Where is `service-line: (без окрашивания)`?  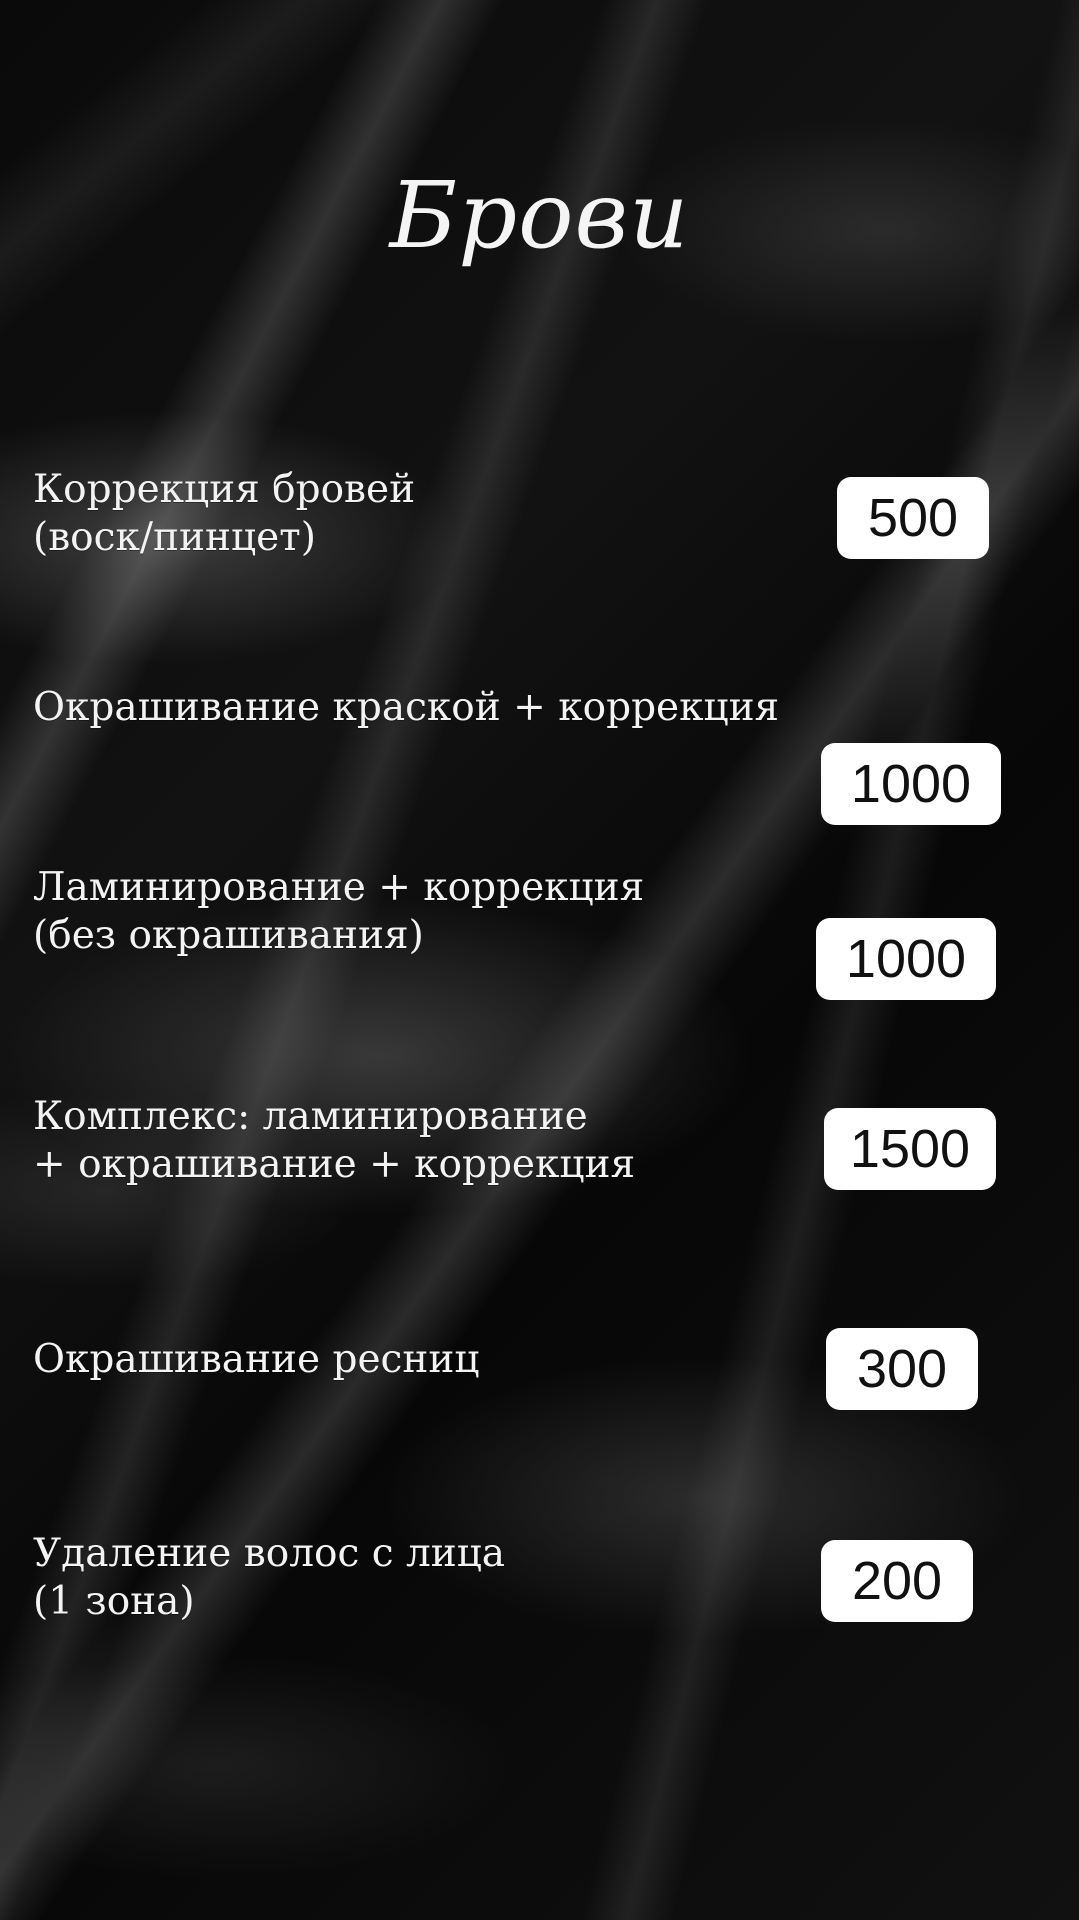 service-line: (без окрашивания) is located at coordinates (228, 935).